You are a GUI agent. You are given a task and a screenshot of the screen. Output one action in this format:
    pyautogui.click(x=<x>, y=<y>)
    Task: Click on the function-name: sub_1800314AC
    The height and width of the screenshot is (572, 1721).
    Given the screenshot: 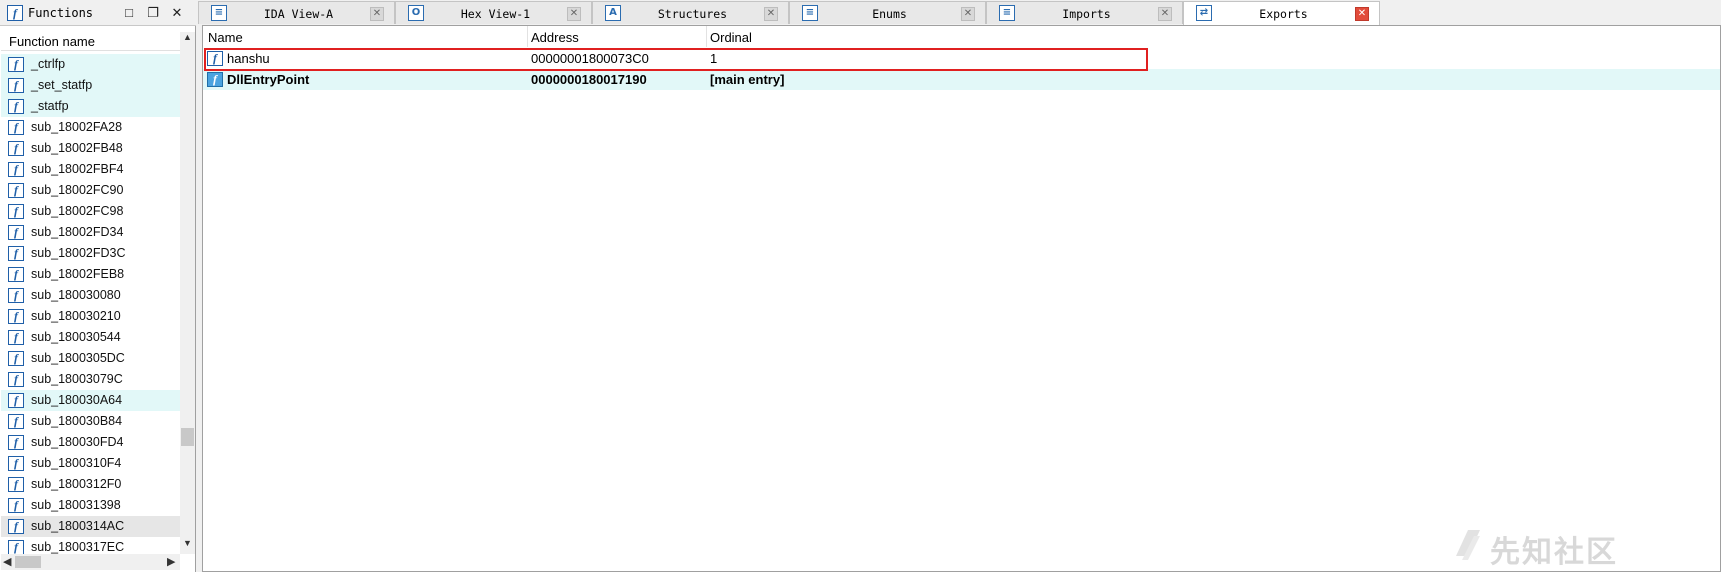 What is the action you would take?
    pyautogui.click(x=78, y=526)
    